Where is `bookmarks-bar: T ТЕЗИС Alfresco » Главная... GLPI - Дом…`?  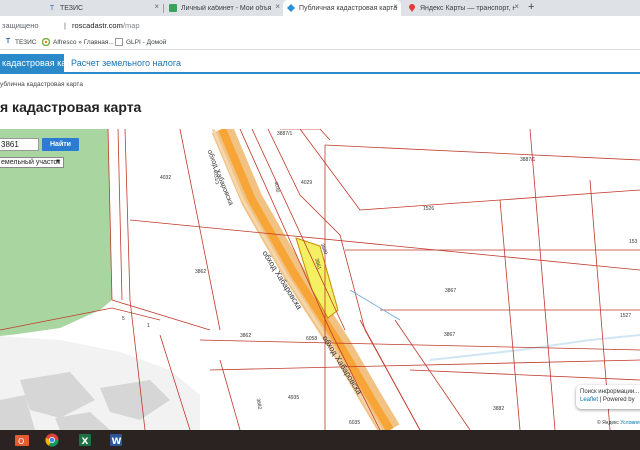
bookmarks-bar: T ТЕЗИС Alfresco » Главная... GLPI - Дом… is located at coordinates (320, 43).